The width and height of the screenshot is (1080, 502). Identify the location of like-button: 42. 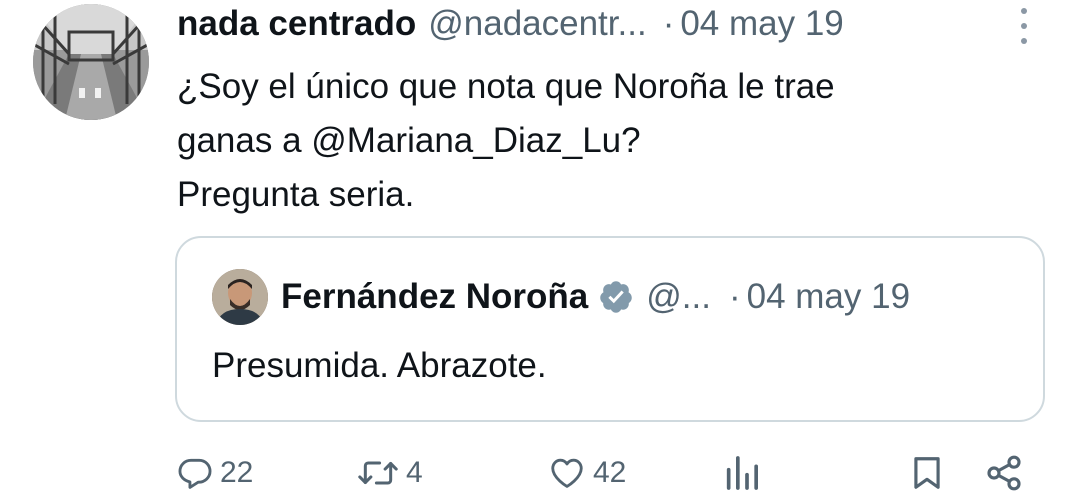
(586, 473).